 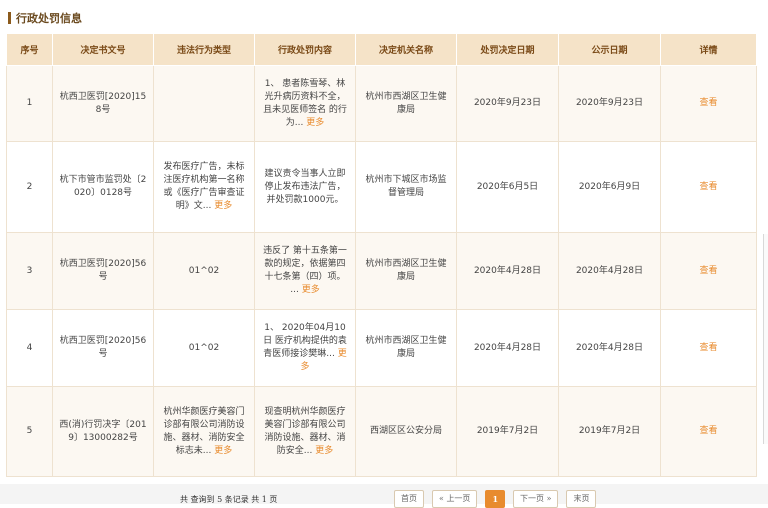 What do you see at coordinates (507, 49) in the screenshot?
I see `header-decision-date: 处罚决定日期` at bounding box center [507, 49].